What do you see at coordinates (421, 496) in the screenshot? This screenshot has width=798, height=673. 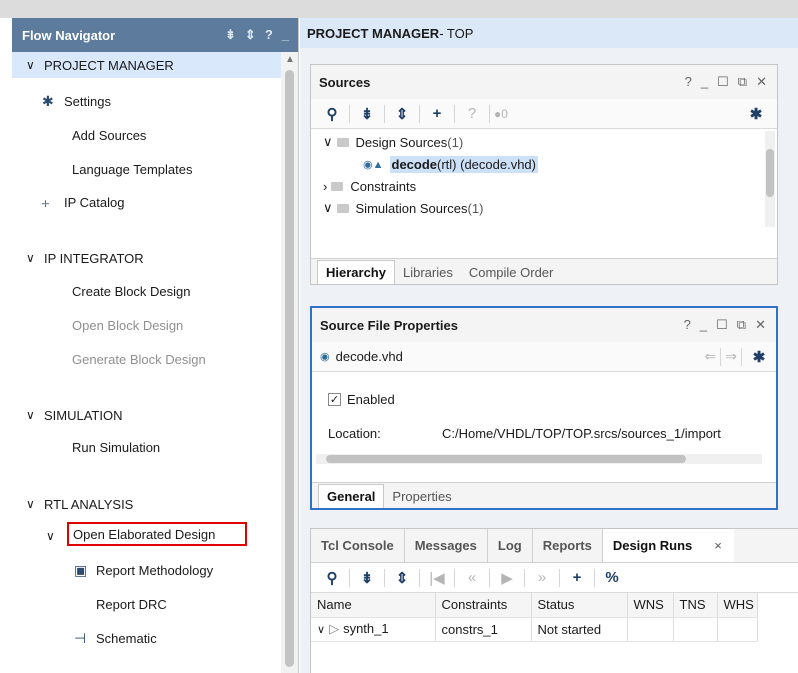 I see `tab-properties: Properties` at bounding box center [421, 496].